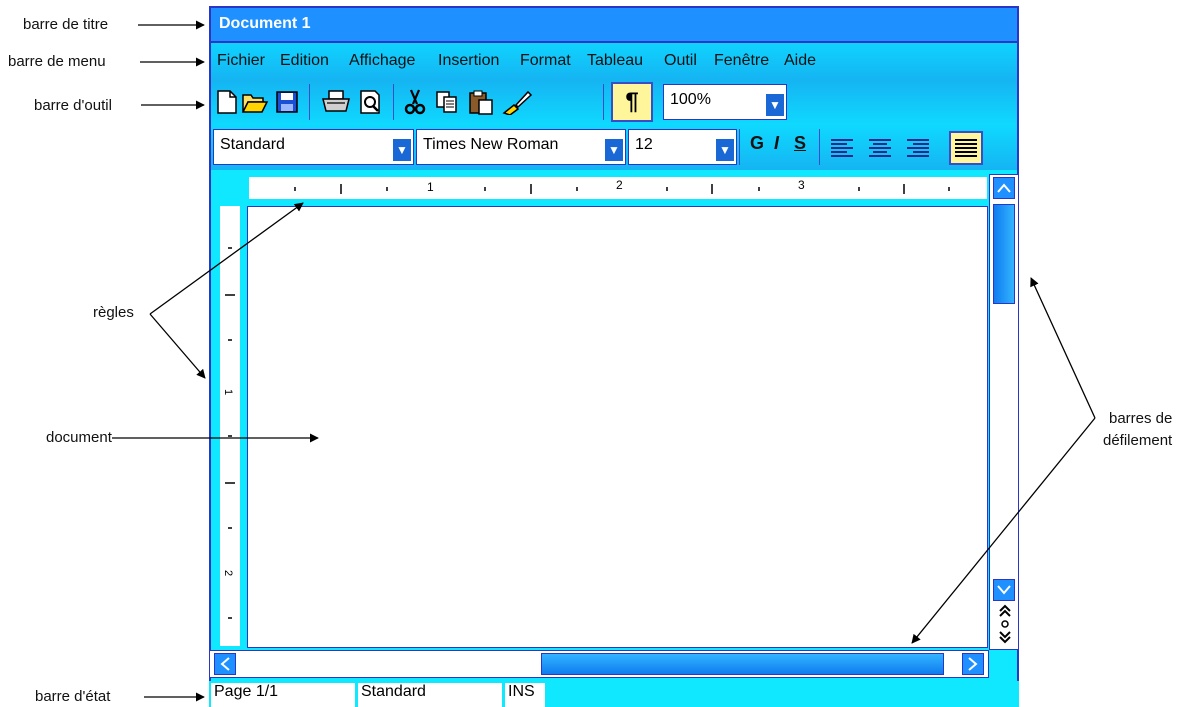 The height and width of the screenshot is (707, 1196). Describe the element at coordinates (1063, 348) in the screenshot. I see `arrow-vscroll` at that location.